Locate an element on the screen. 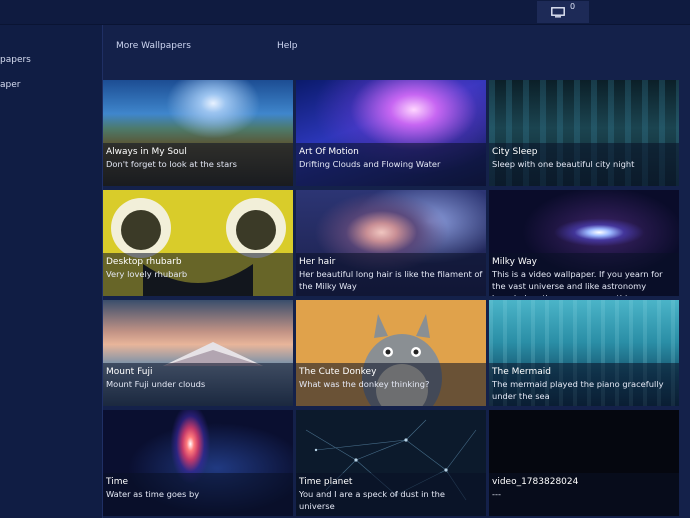  wallpaper-description: Very lovely rhubarb is located at coordinates (147, 274).